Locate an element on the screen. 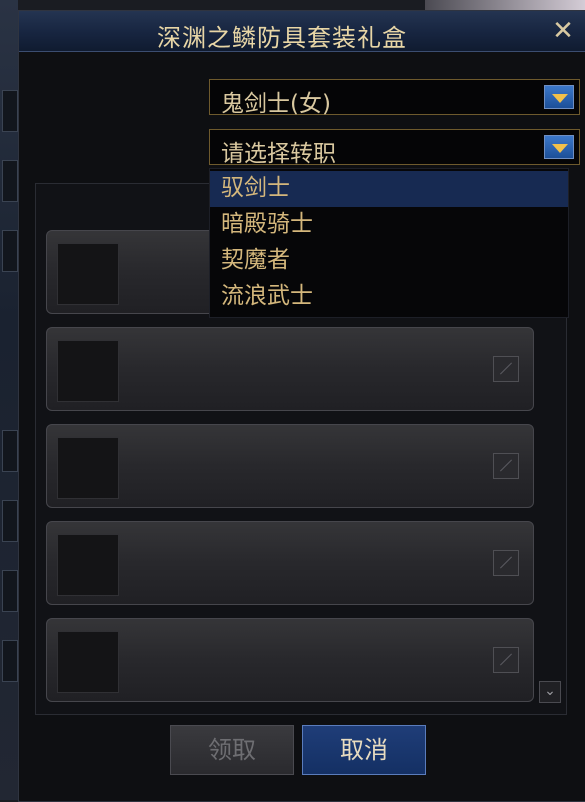 This screenshot has height=802, width=585. class-select-menu: 驭剑士 暗殿骑士 契魔者 流浪武士 is located at coordinates (389, 243).